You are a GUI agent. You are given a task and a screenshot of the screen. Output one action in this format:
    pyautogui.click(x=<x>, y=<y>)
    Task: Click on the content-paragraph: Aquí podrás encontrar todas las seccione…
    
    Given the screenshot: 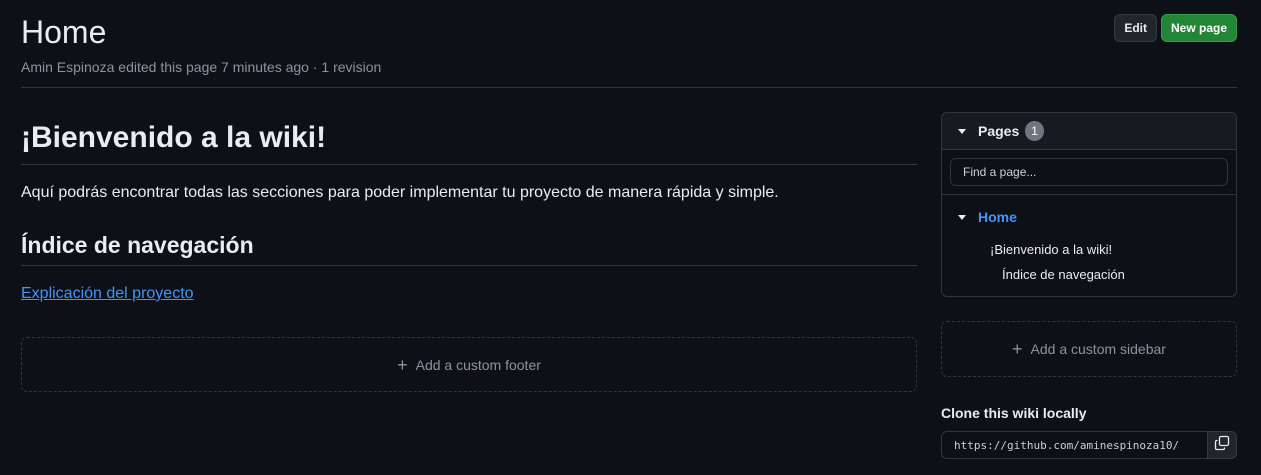 What is the action you would take?
    pyautogui.click(x=400, y=192)
    